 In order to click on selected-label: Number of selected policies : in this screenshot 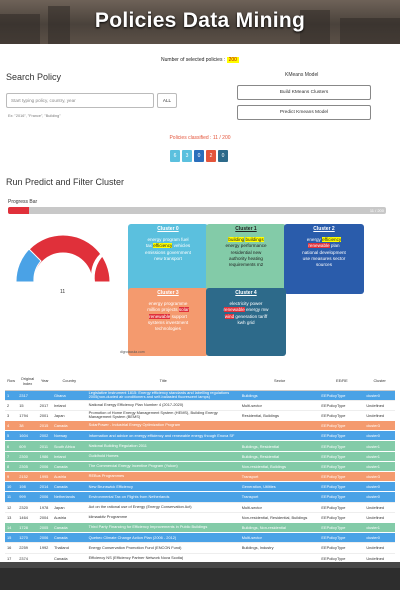, I will do `click(193, 60)`.